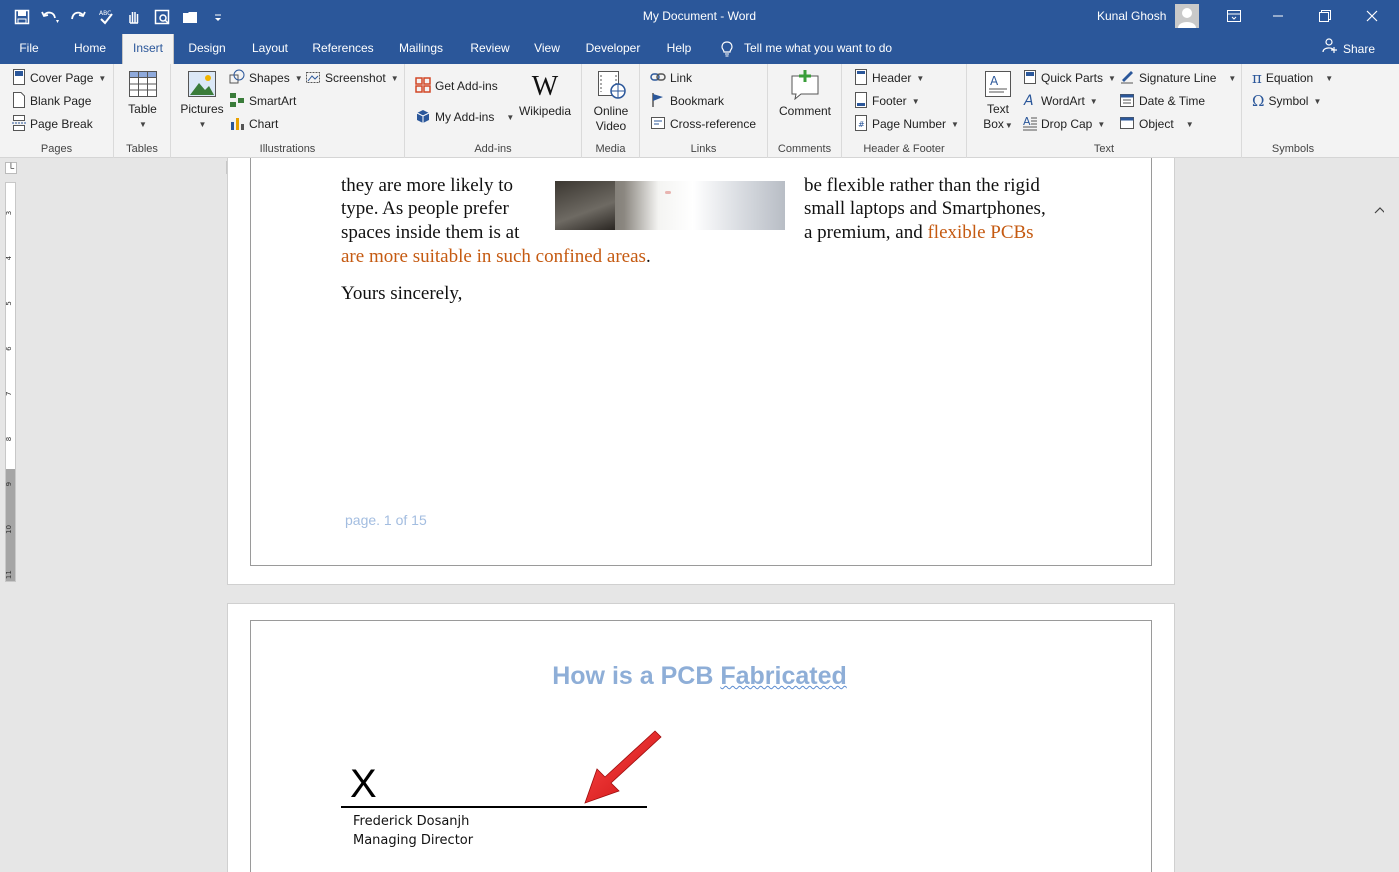  Describe the element at coordinates (207, 49) in the screenshot. I see `tab-design: Design` at that location.